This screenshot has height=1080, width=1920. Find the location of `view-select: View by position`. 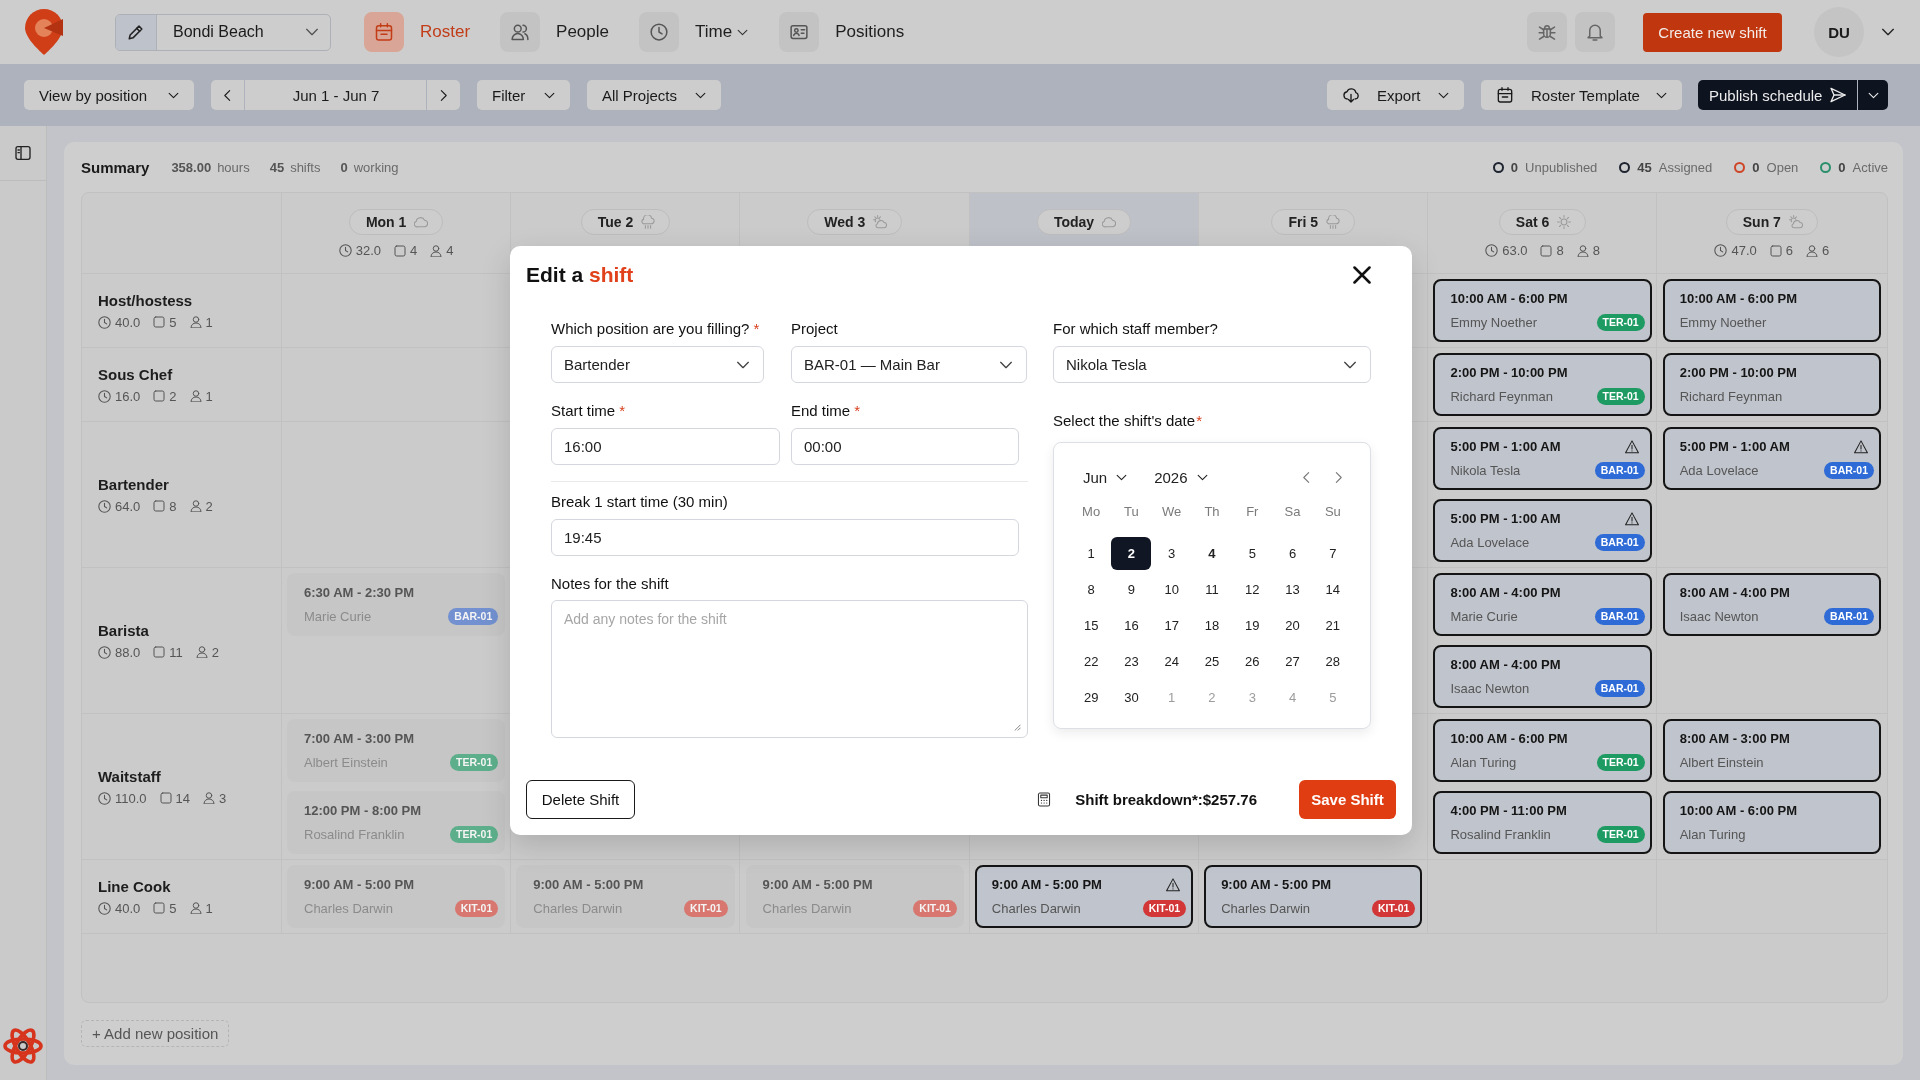

view-select: View by position is located at coordinates (109, 95).